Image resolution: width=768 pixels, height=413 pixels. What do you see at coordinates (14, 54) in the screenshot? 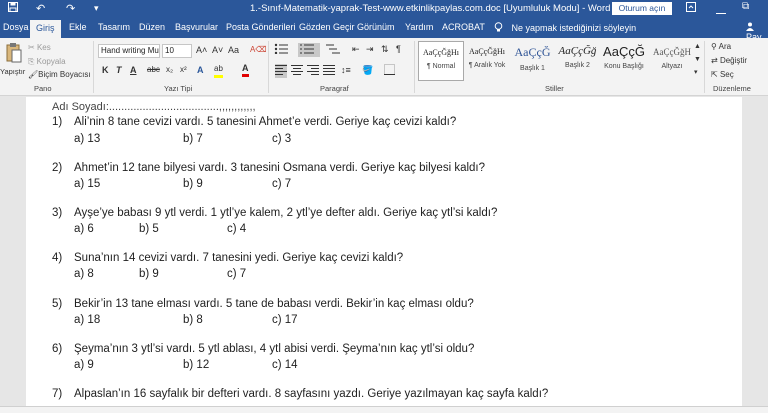
I see `paste-icon` at bounding box center [14, 54].